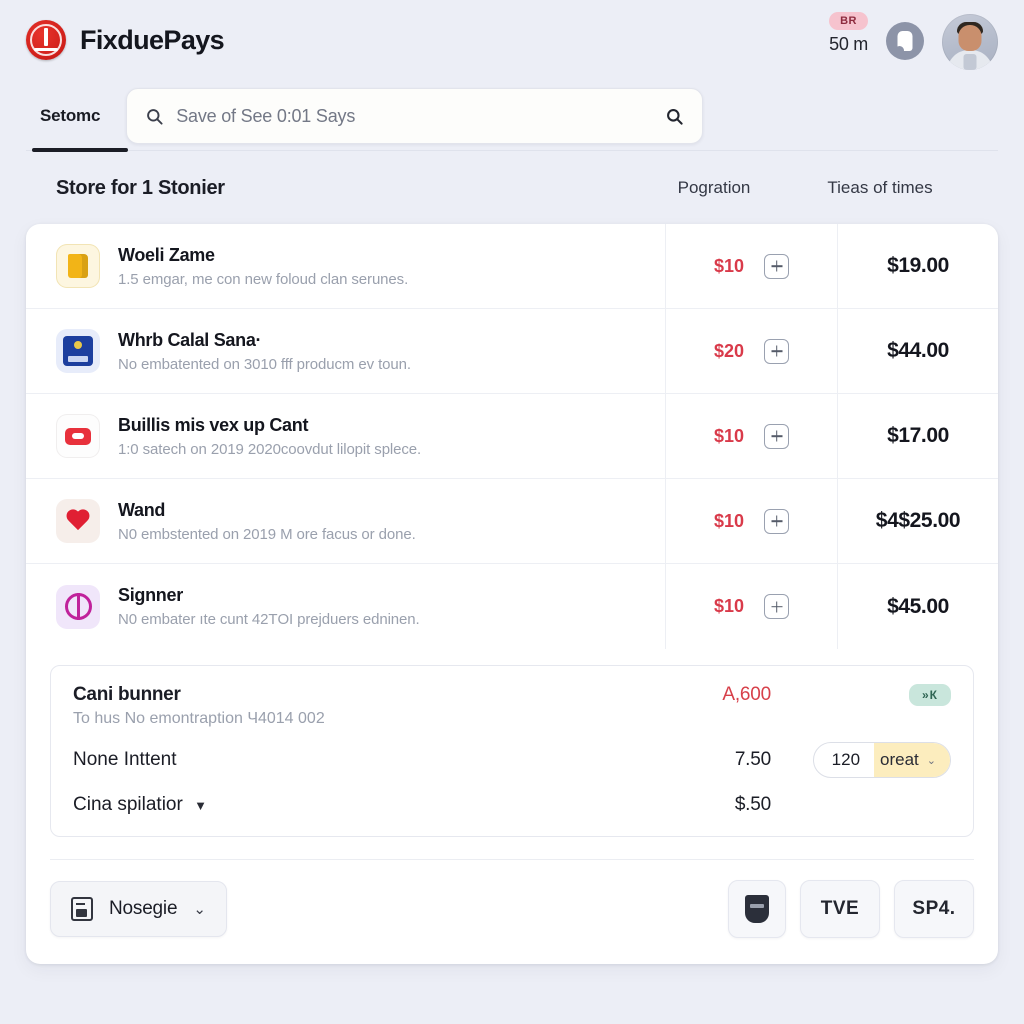 This screenshot has width=1024, height=1024. Describe the element at coordinates (840, 909) in the screenshot. I see `tve-button: TVE` at that location.